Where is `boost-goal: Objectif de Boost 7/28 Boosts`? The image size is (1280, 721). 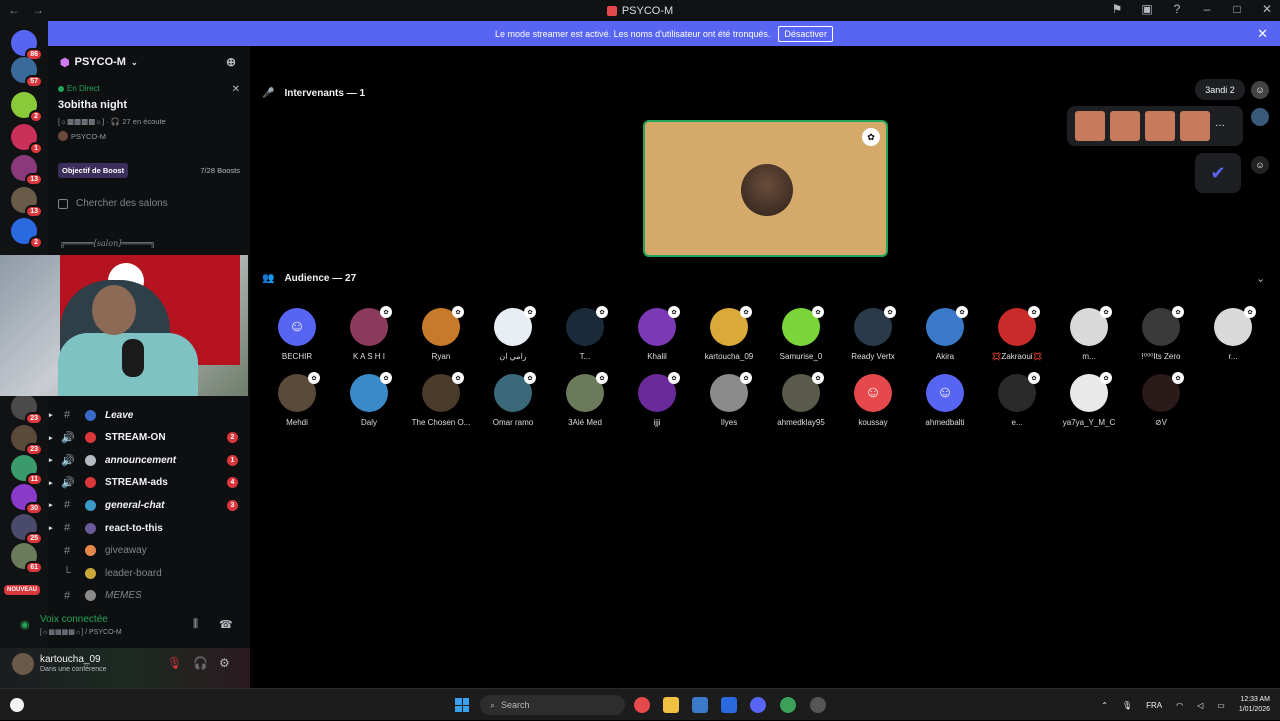
boost-goal: Objectif de Boost 7/28 Boosts is located at coordinates (149, 170).